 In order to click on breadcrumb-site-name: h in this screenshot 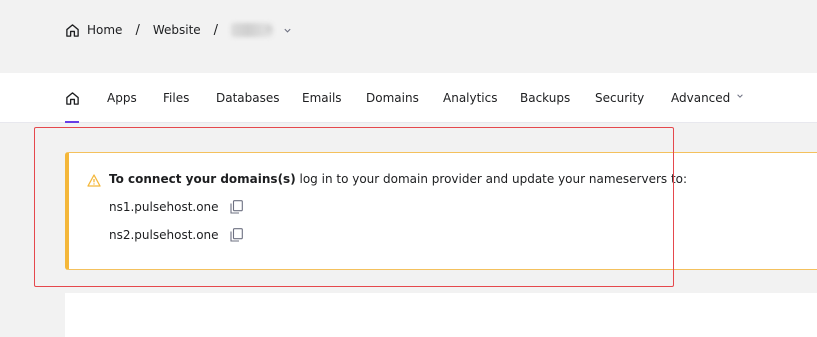, I will do `click(252, 30)`.